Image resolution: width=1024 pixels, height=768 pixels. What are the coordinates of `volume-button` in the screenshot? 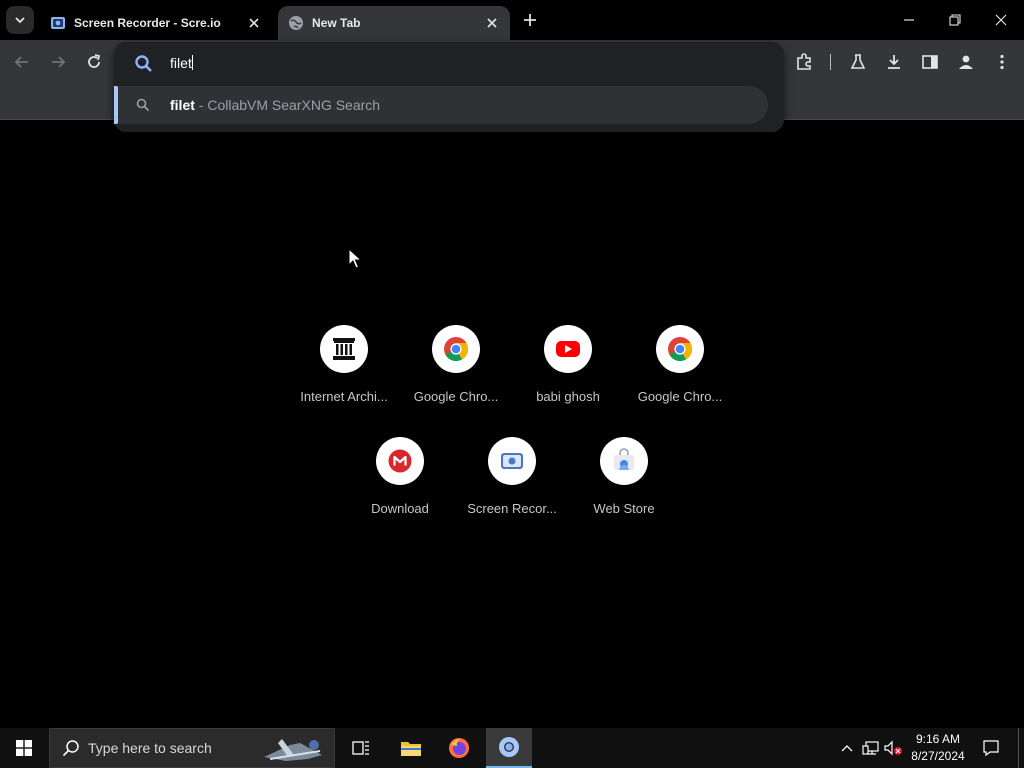 It's located at (893, 748).